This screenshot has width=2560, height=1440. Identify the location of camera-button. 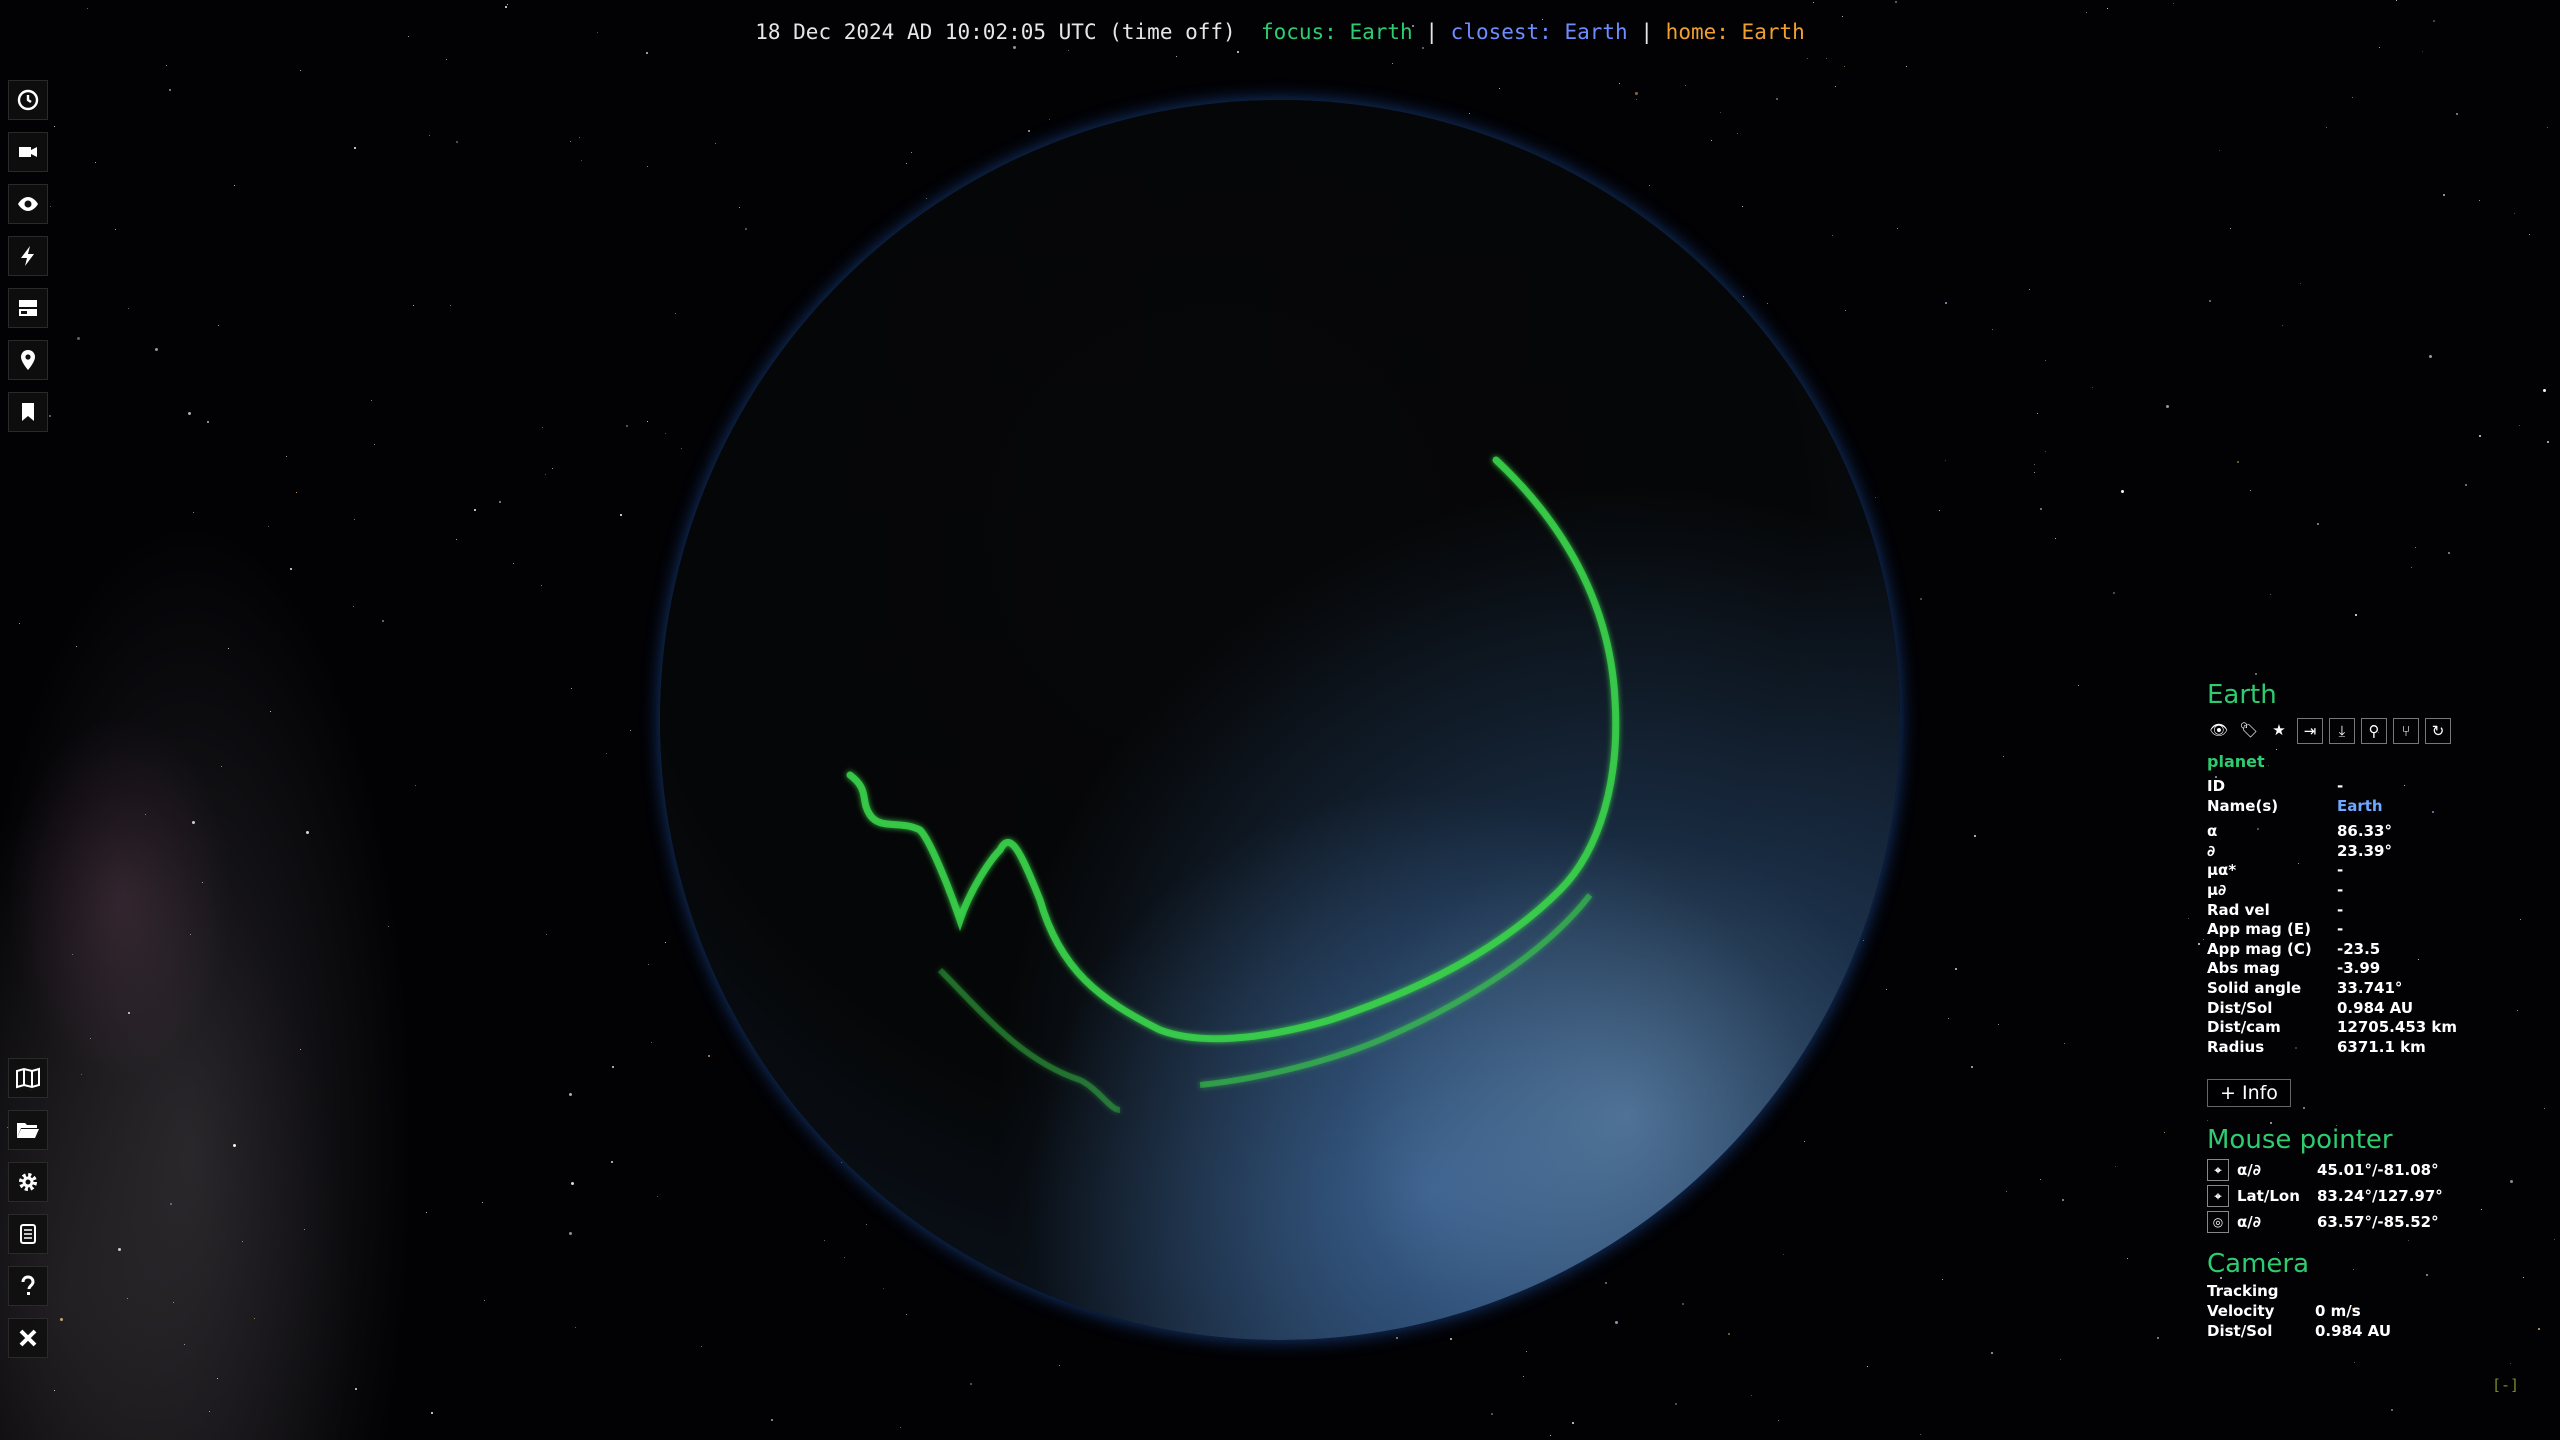
(28, 152).